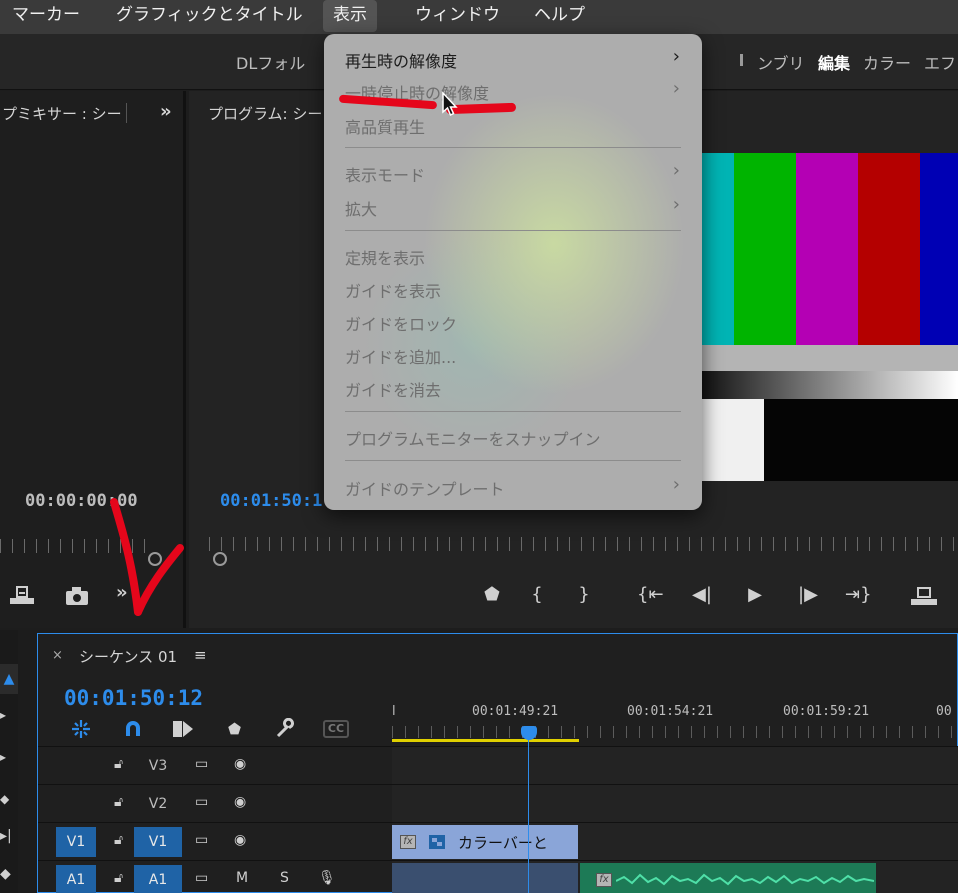 The height and width of the screenshot is (893, 958). I want to click on mark-in-icon: {, so click(537, 595).